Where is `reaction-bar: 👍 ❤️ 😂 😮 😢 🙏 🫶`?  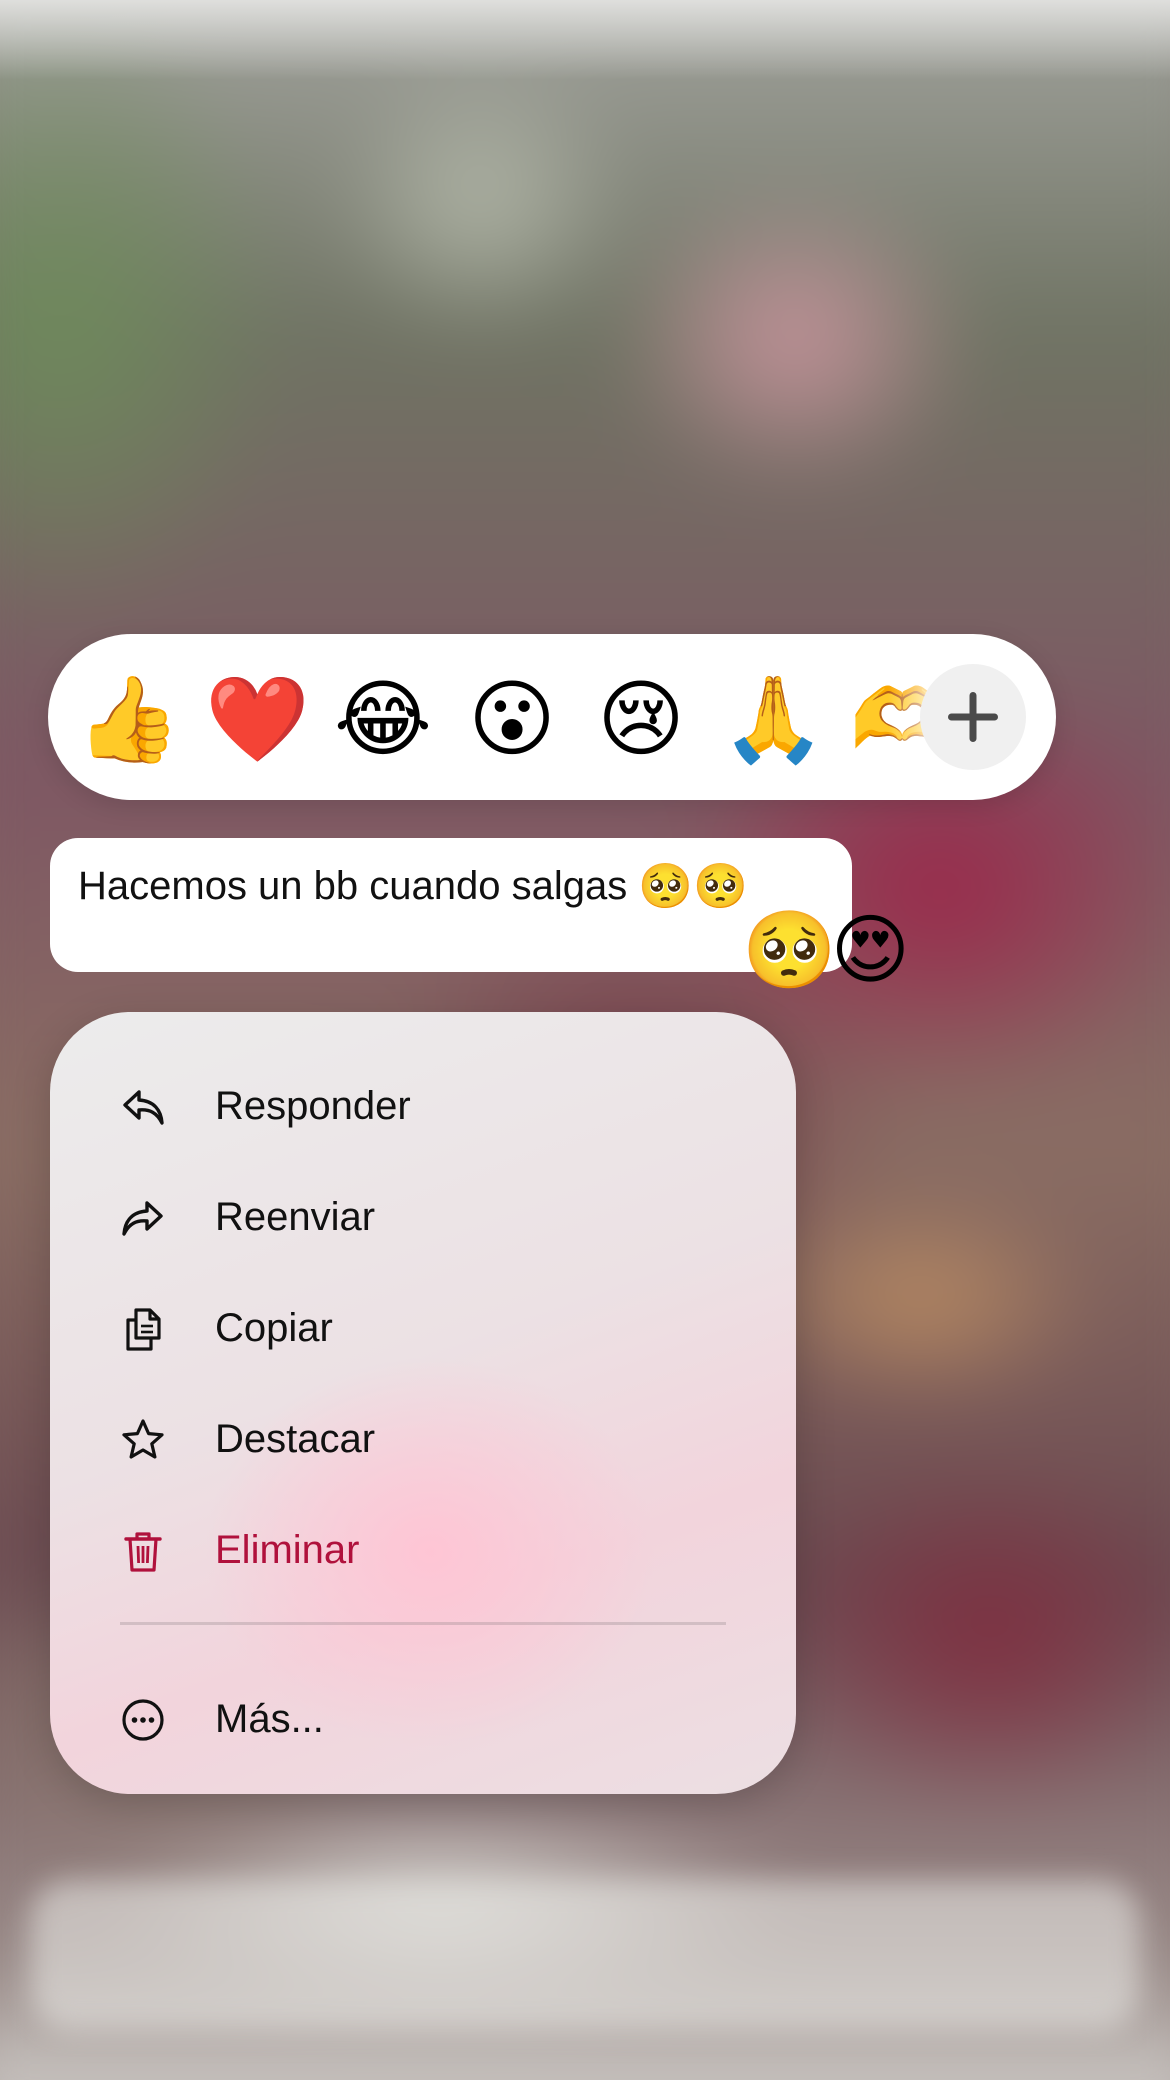
reaction-bar: 👍 ❤️ 😂 😮 😢 🙏 🫶 is located at coordinates (552, 717).